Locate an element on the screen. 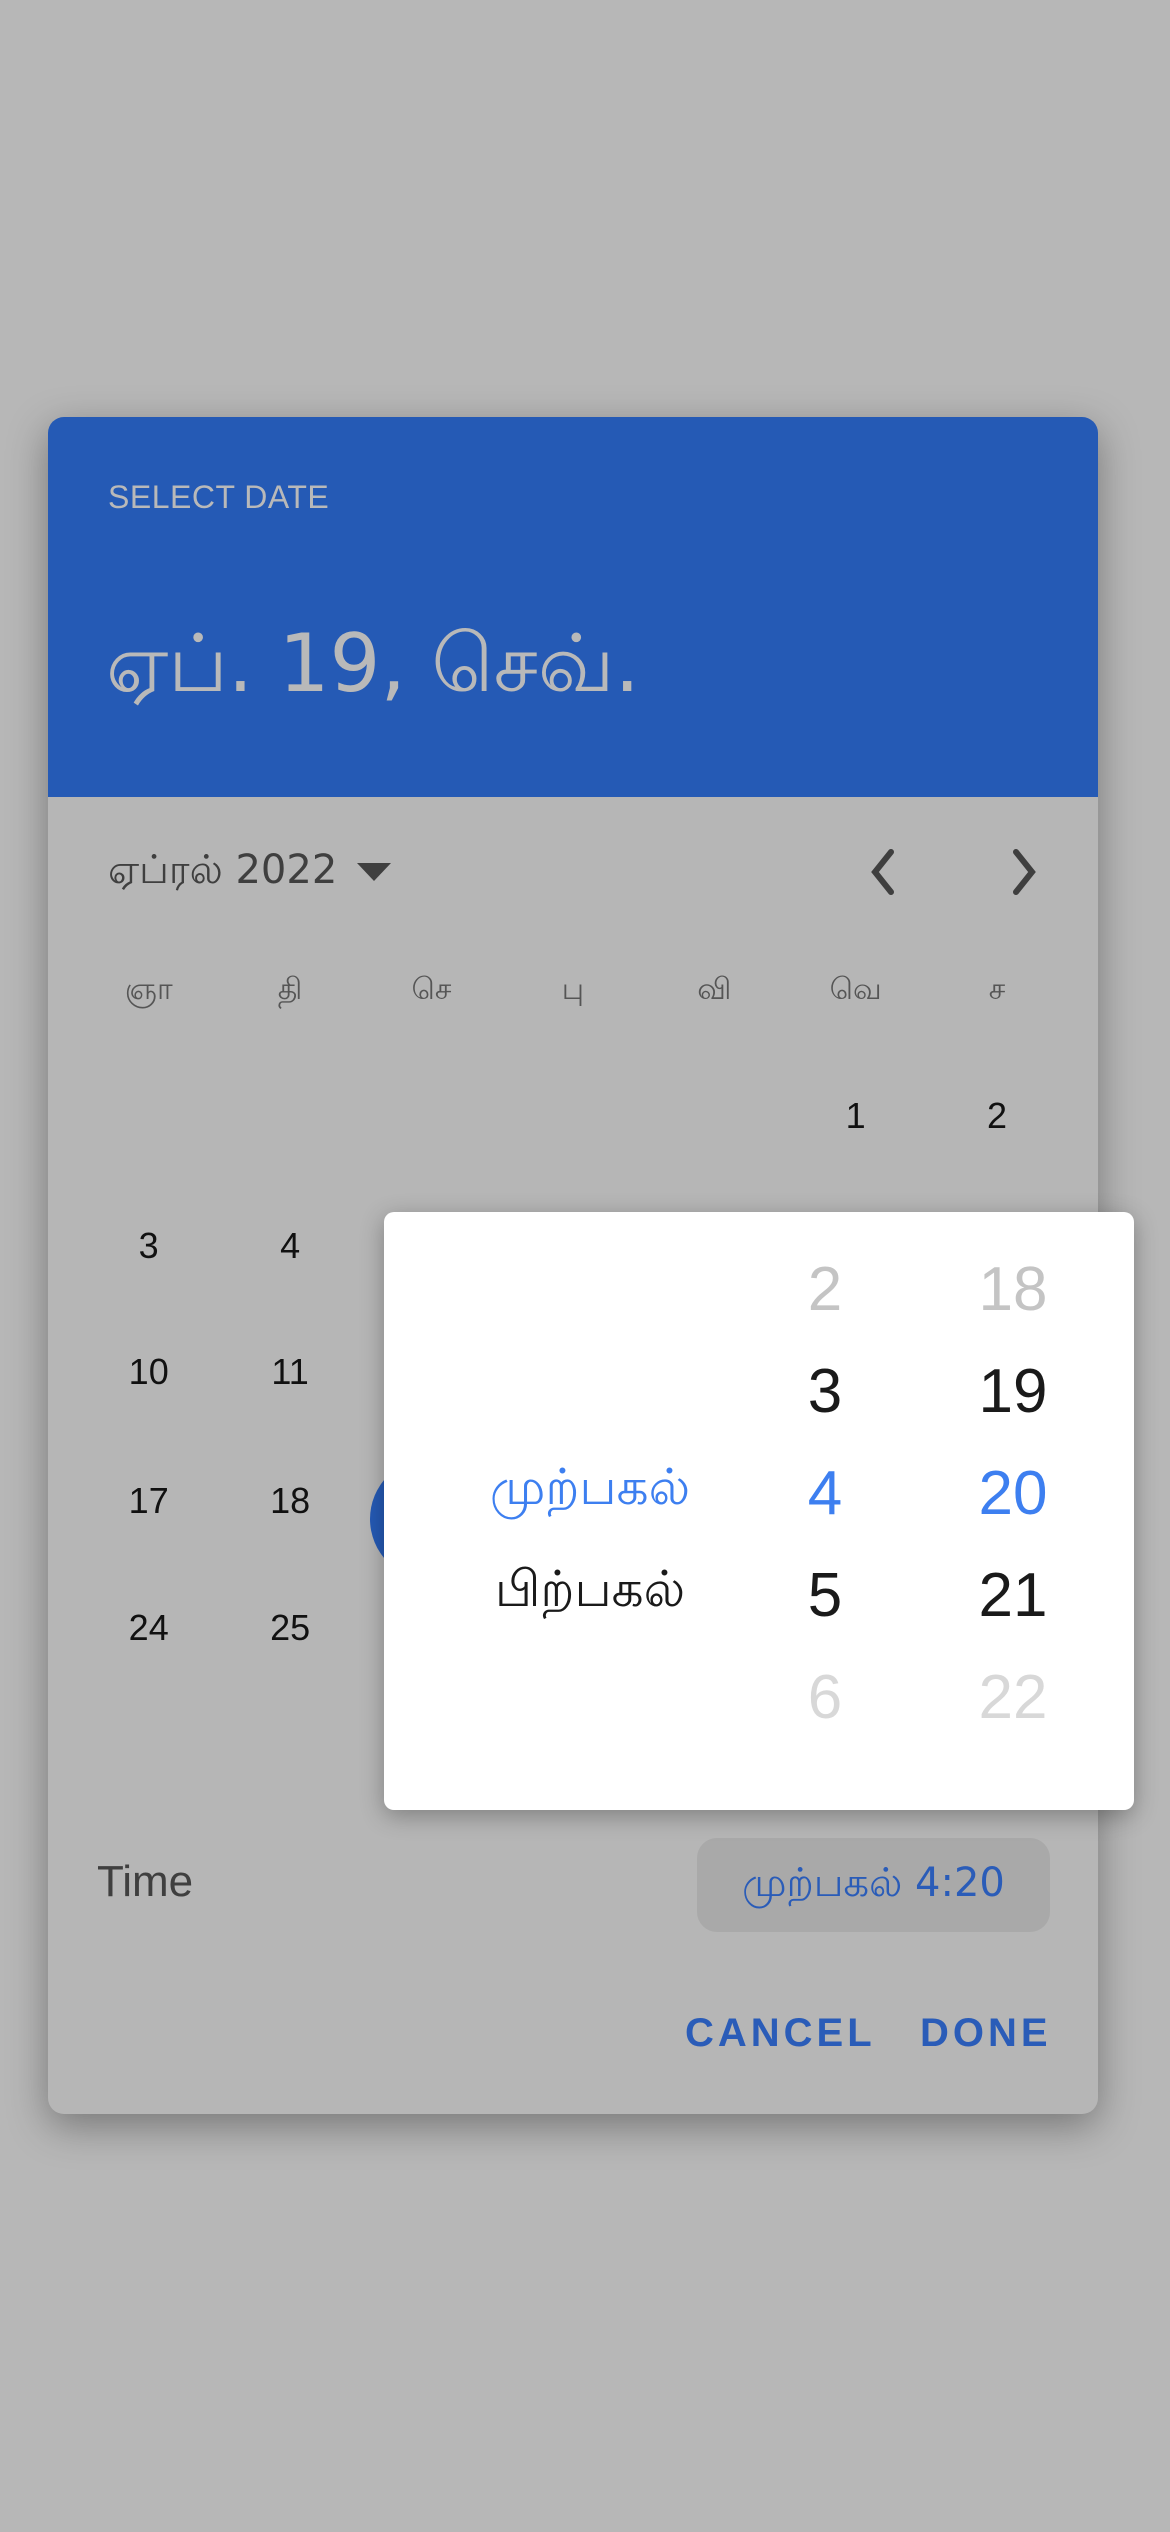 The height and width of the screenshot is (2532, 1170). weekday: வி is located at coordinates (714, 989).